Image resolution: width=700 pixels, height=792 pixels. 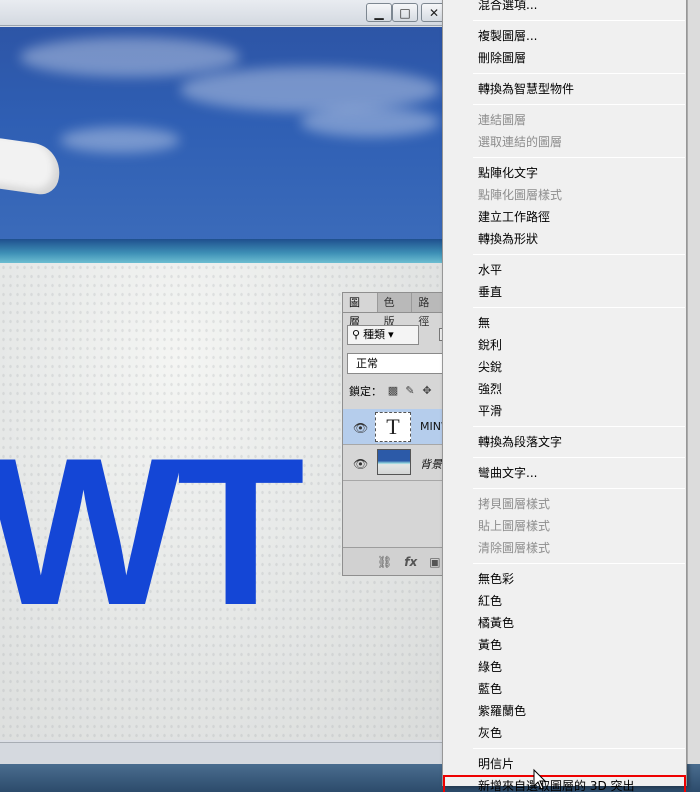 What do you see at coordinates (564, 345) in the screenshot?
I see `menu-item: 銳利` at bounding box center [564, 345].